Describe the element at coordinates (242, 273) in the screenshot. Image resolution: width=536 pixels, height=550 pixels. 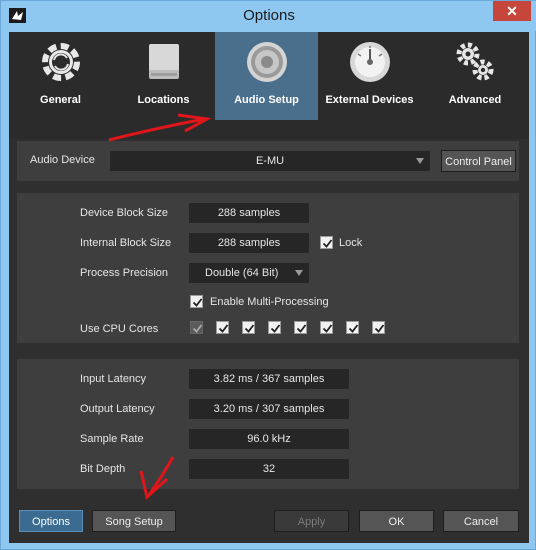
I see `process-precision-value: Double (64 Bit)` at that location.